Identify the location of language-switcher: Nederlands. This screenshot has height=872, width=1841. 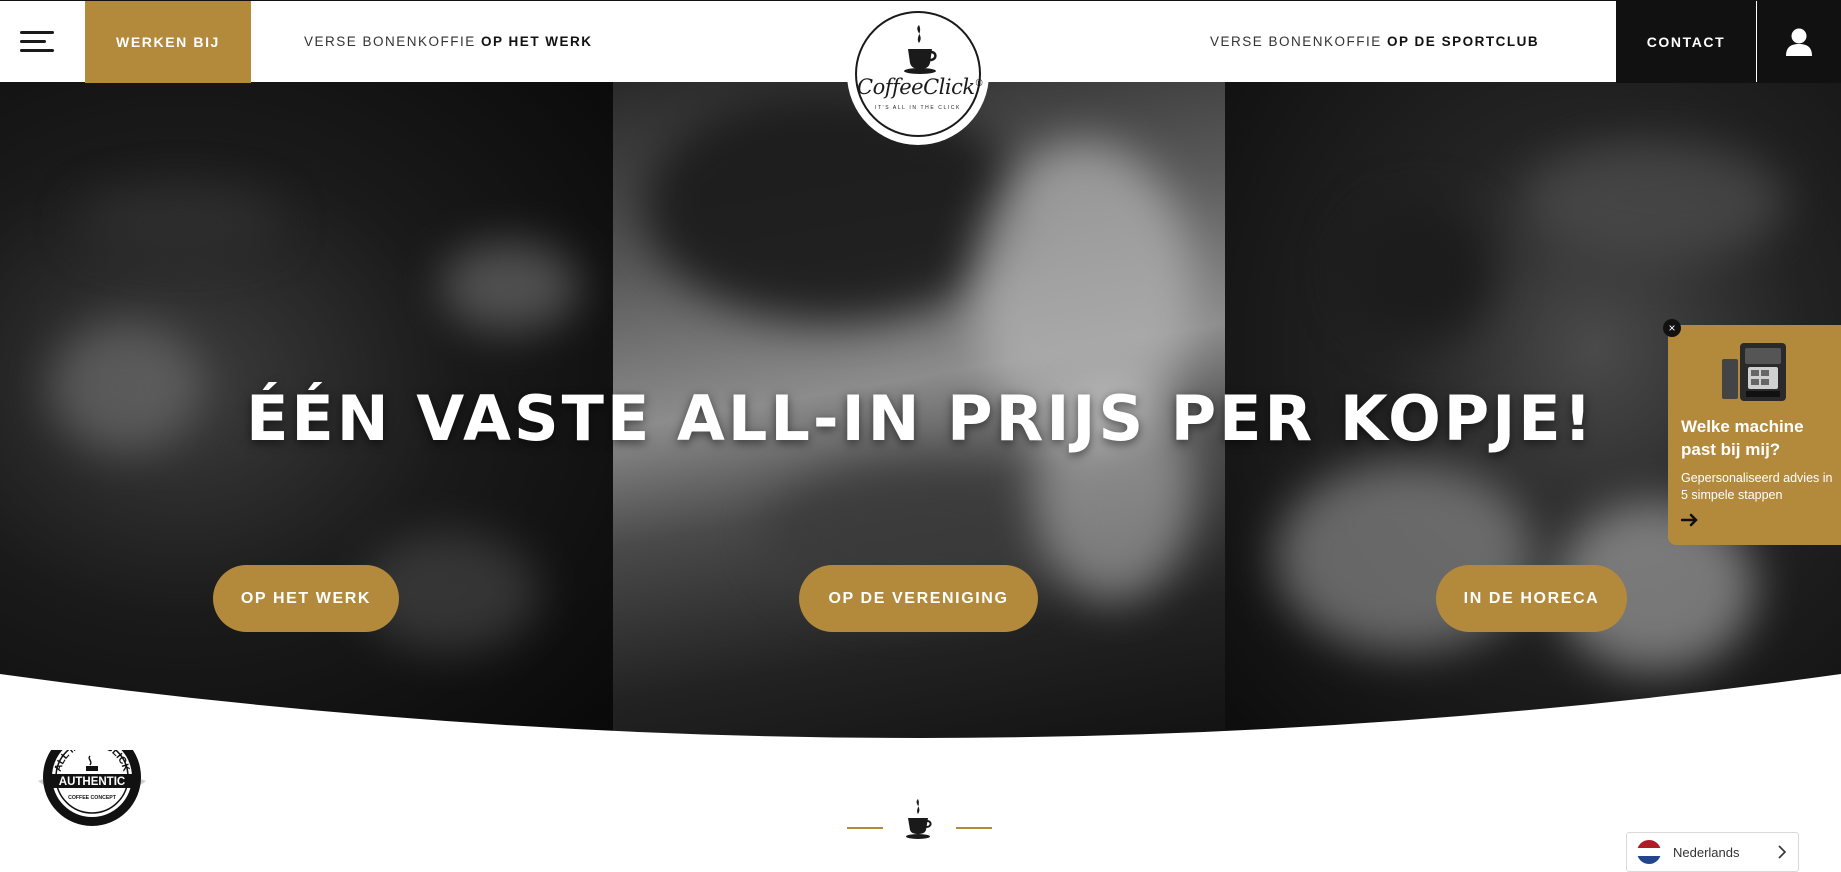
(1712, 852).